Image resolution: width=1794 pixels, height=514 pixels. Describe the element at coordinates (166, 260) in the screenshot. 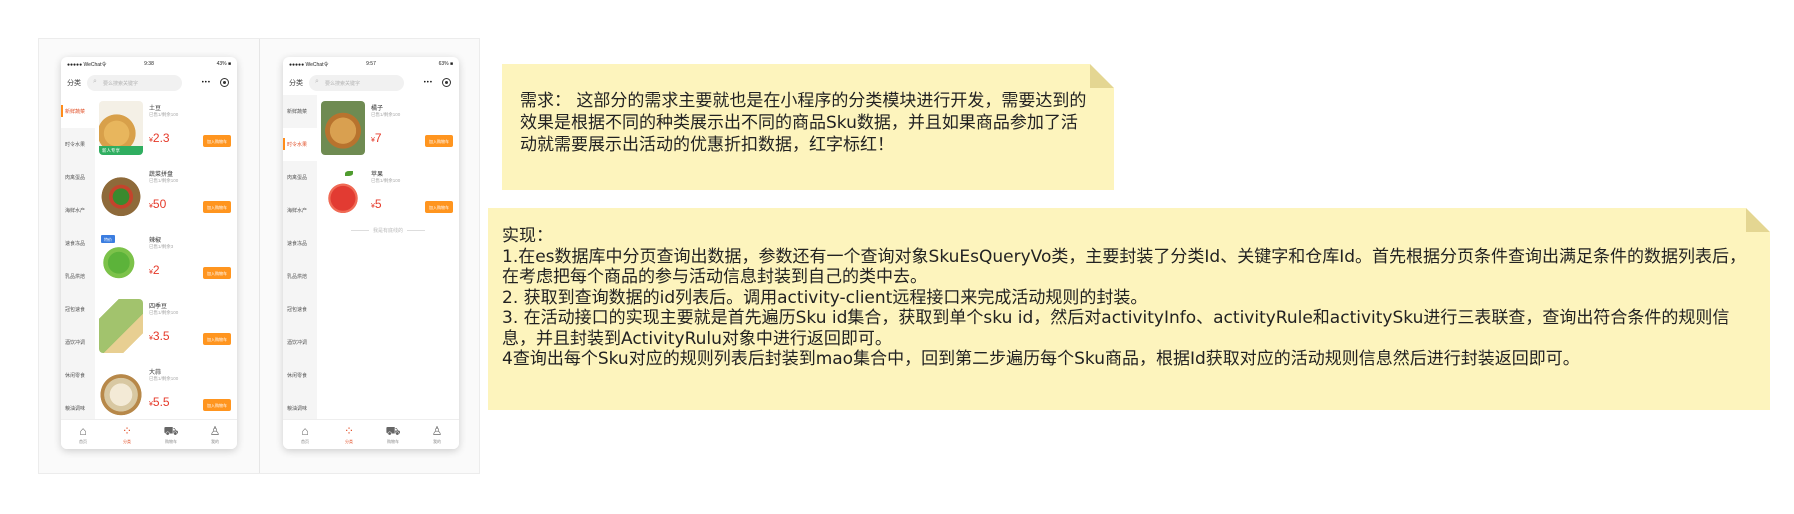

I see `product-row: 特价 辣椒 已售1/剩余3 ¥2 加入购物车` at that location.